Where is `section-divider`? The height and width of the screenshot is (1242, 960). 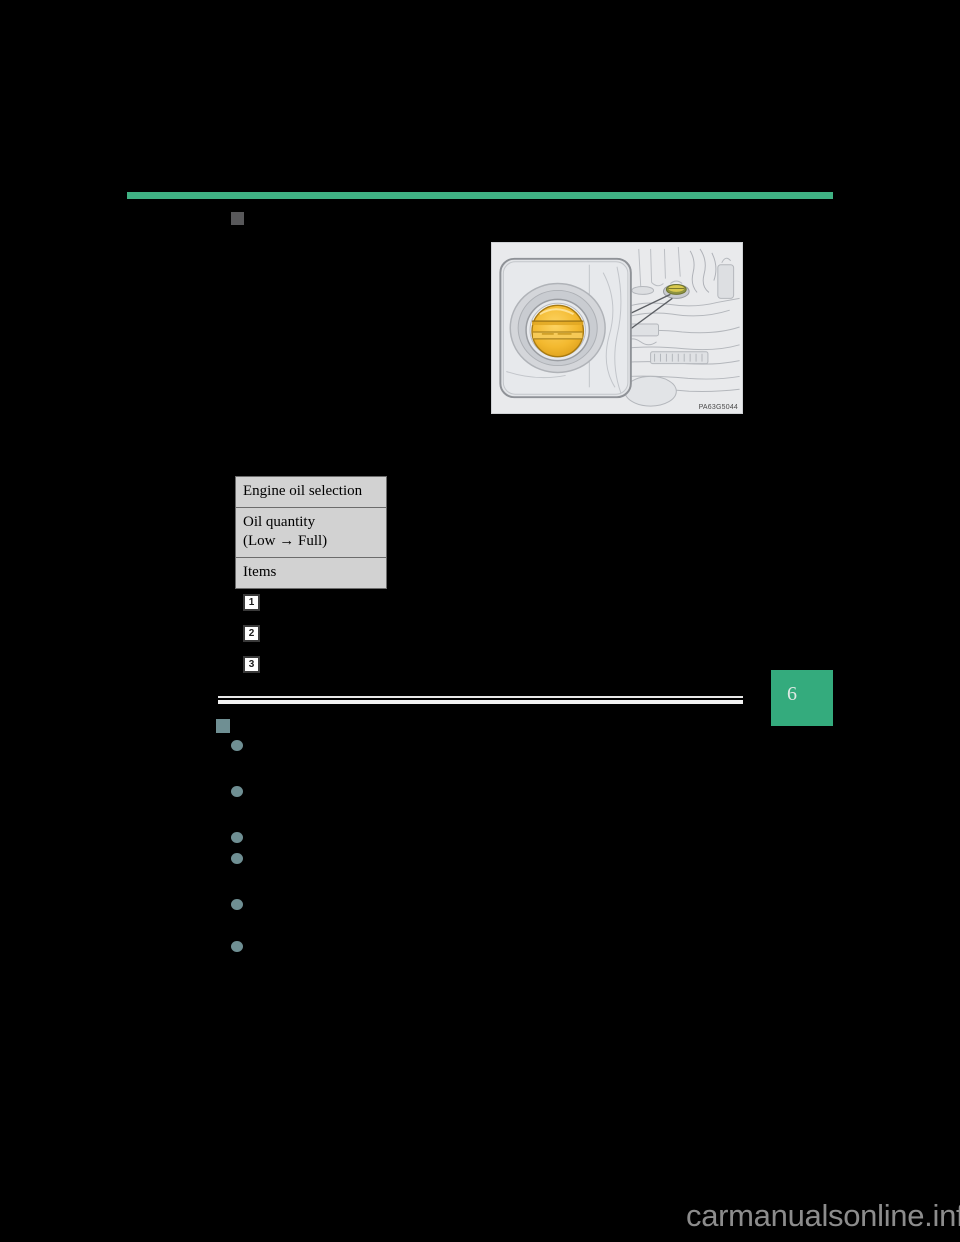 section-divider is located at coordinates (480, 700).